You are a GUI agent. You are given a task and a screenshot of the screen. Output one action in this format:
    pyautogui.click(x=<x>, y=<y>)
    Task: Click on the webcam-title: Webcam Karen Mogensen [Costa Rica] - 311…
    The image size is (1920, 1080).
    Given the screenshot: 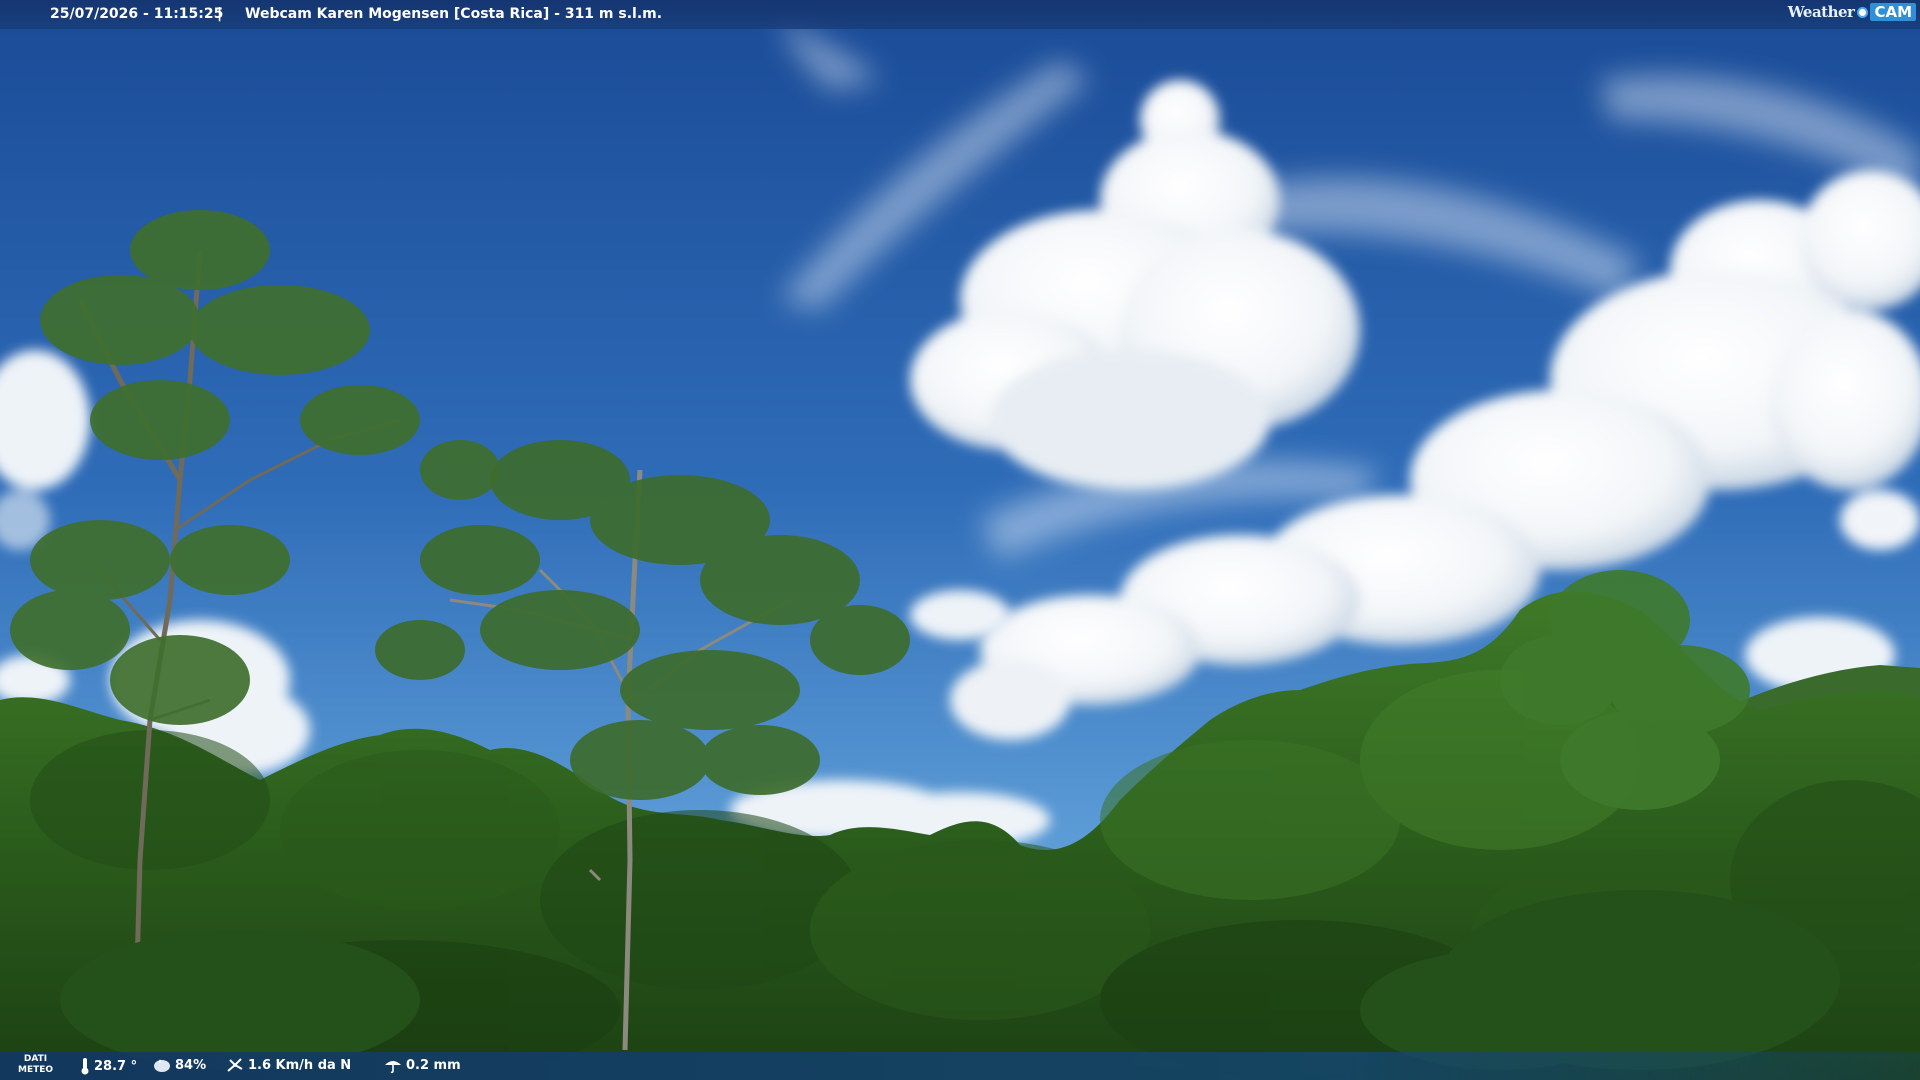 What is the action you would take?
    pyautogui.click(x=454, y=14)
    